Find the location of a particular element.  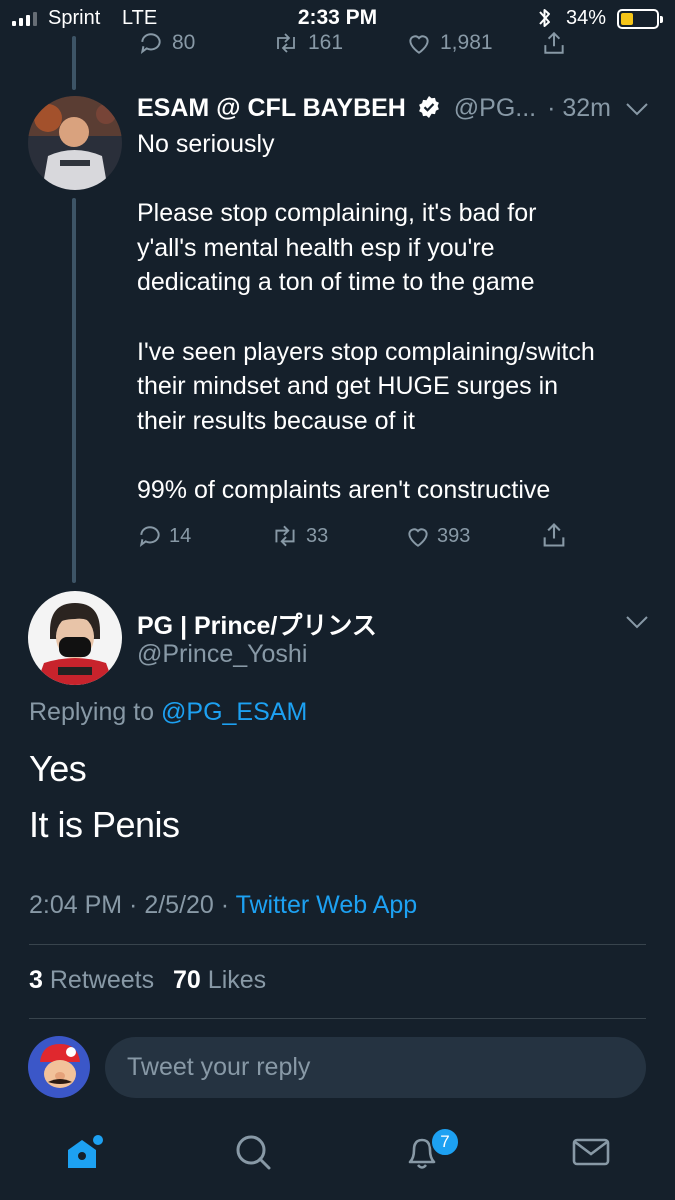

parent-like-button: 393 is located at coordinates (437, 536).